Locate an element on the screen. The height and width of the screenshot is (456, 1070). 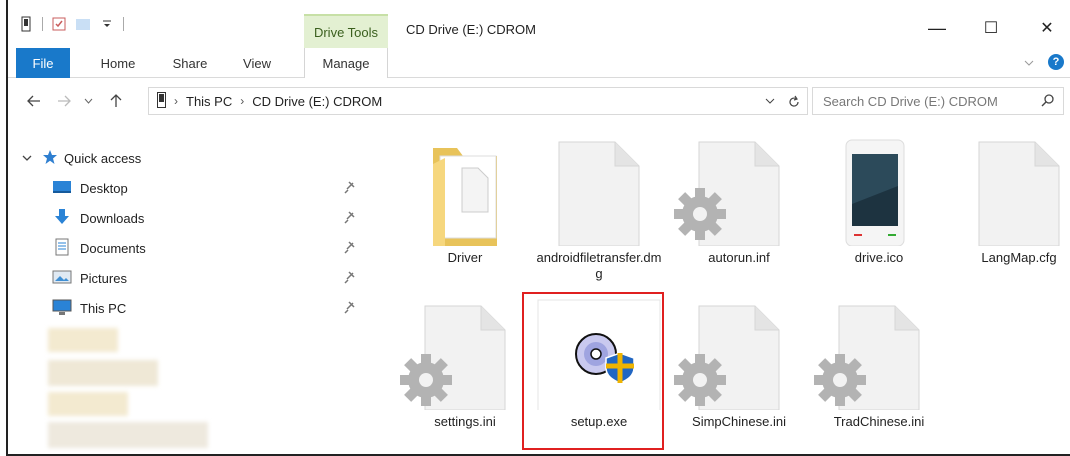
sidebar-item-downloads: Downloads is located at coordinates (188, 218).